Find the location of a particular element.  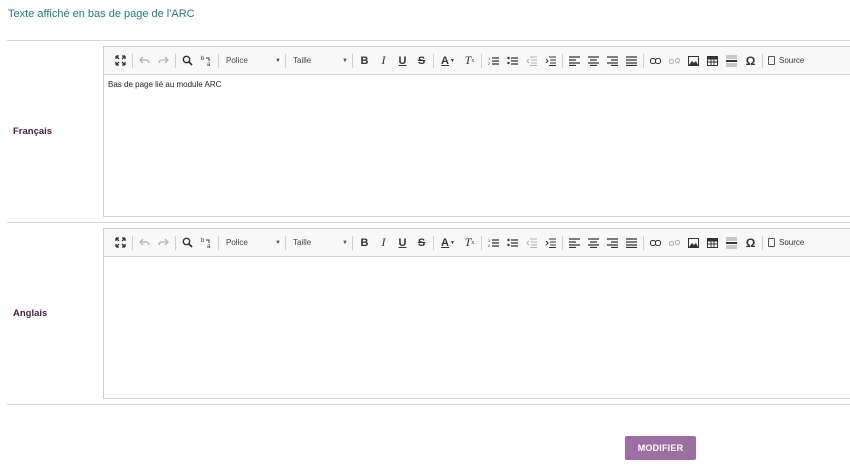

label-french: Français is located at coordinates (33, 131).